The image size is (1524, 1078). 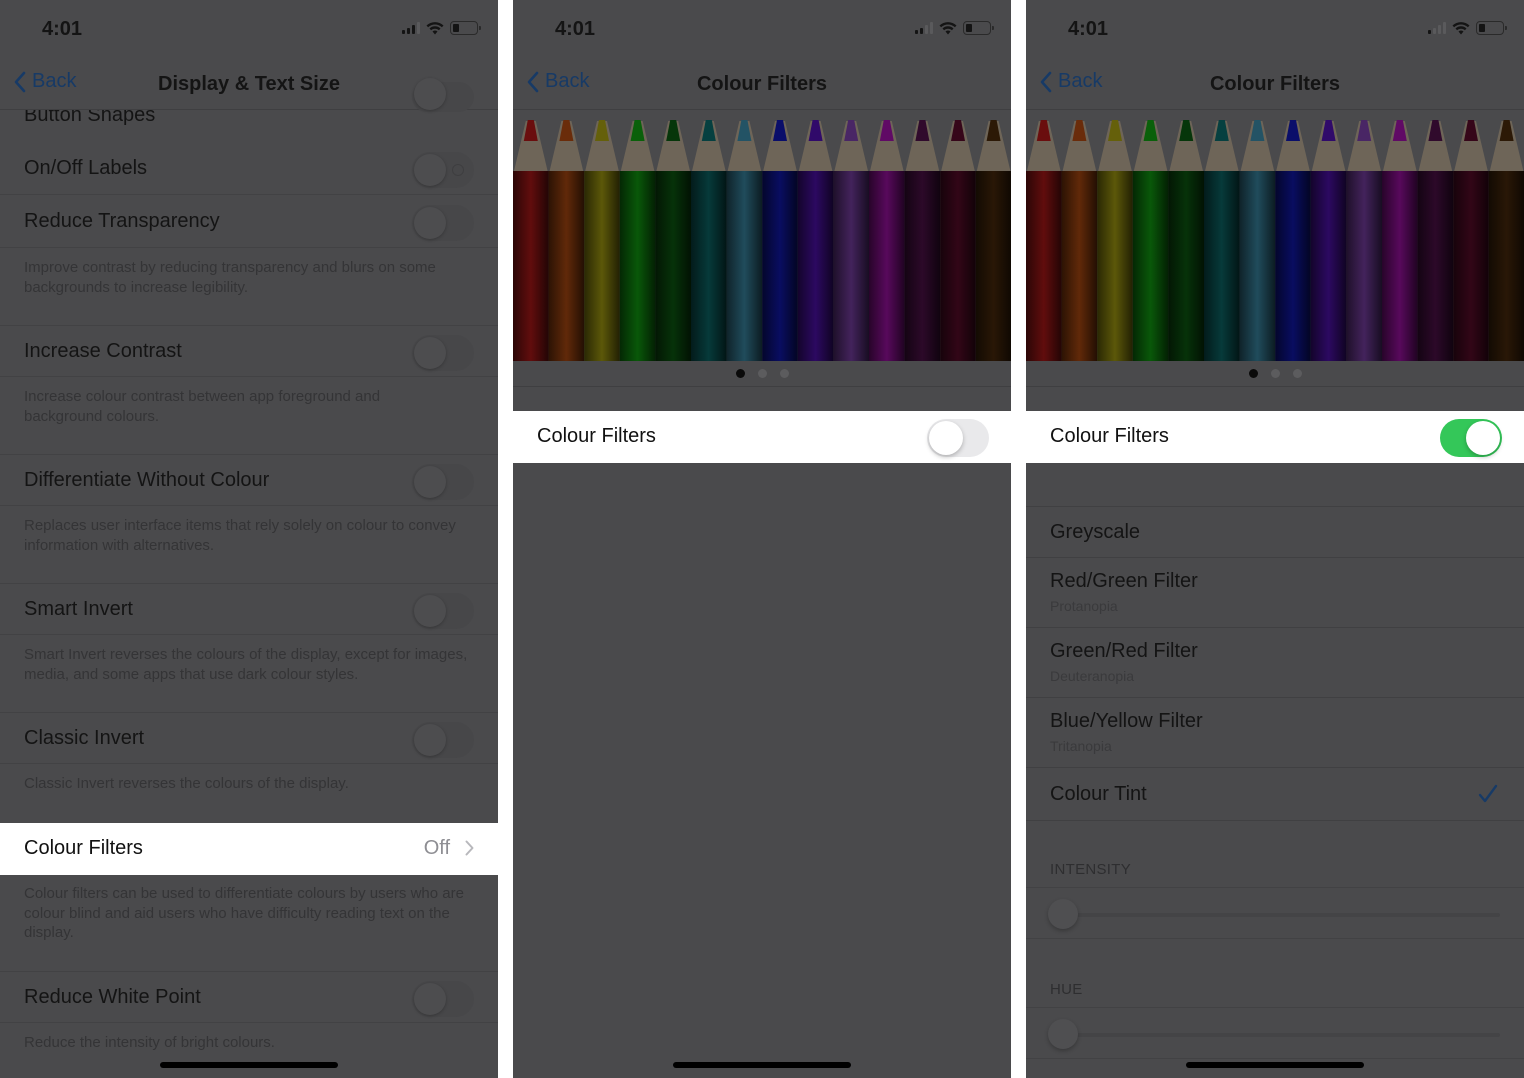 What do you see at coordinates (1275, 593) in the screenshot?
I see `filter-option-red-green: Red/Green Filter Protanopia` at bounding box center [1275, 593].